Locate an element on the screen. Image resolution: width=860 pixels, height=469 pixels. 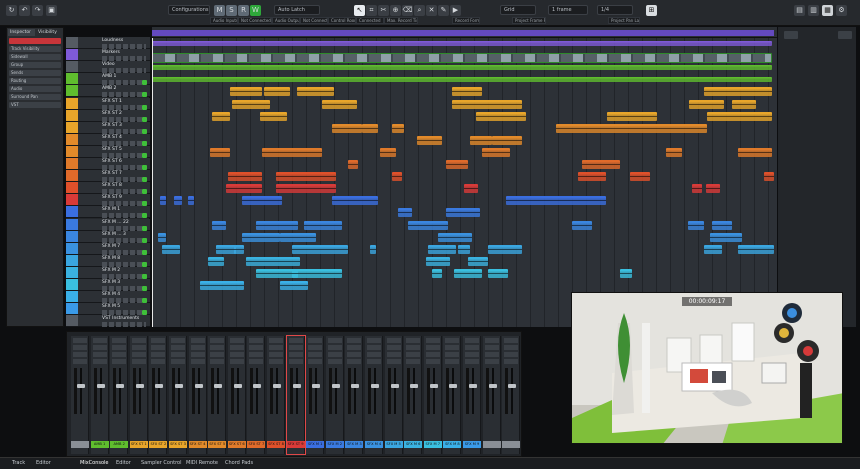
track-row: SFX ST 3 is located at coordinates (108, 127).